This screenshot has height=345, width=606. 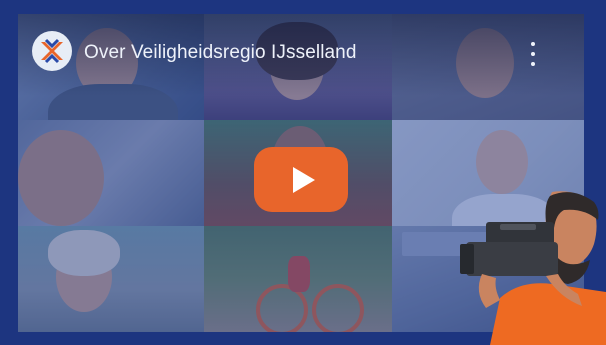 I want to click on play-button, so click(x=301, y=179).